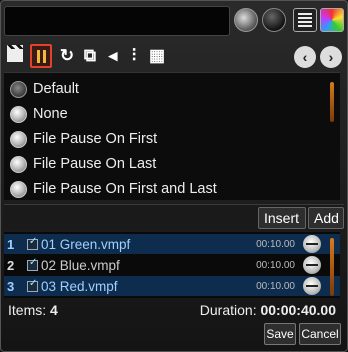 The image size is (348, 352). I want to click on option-label: File Pause On First, so click(95, 139).